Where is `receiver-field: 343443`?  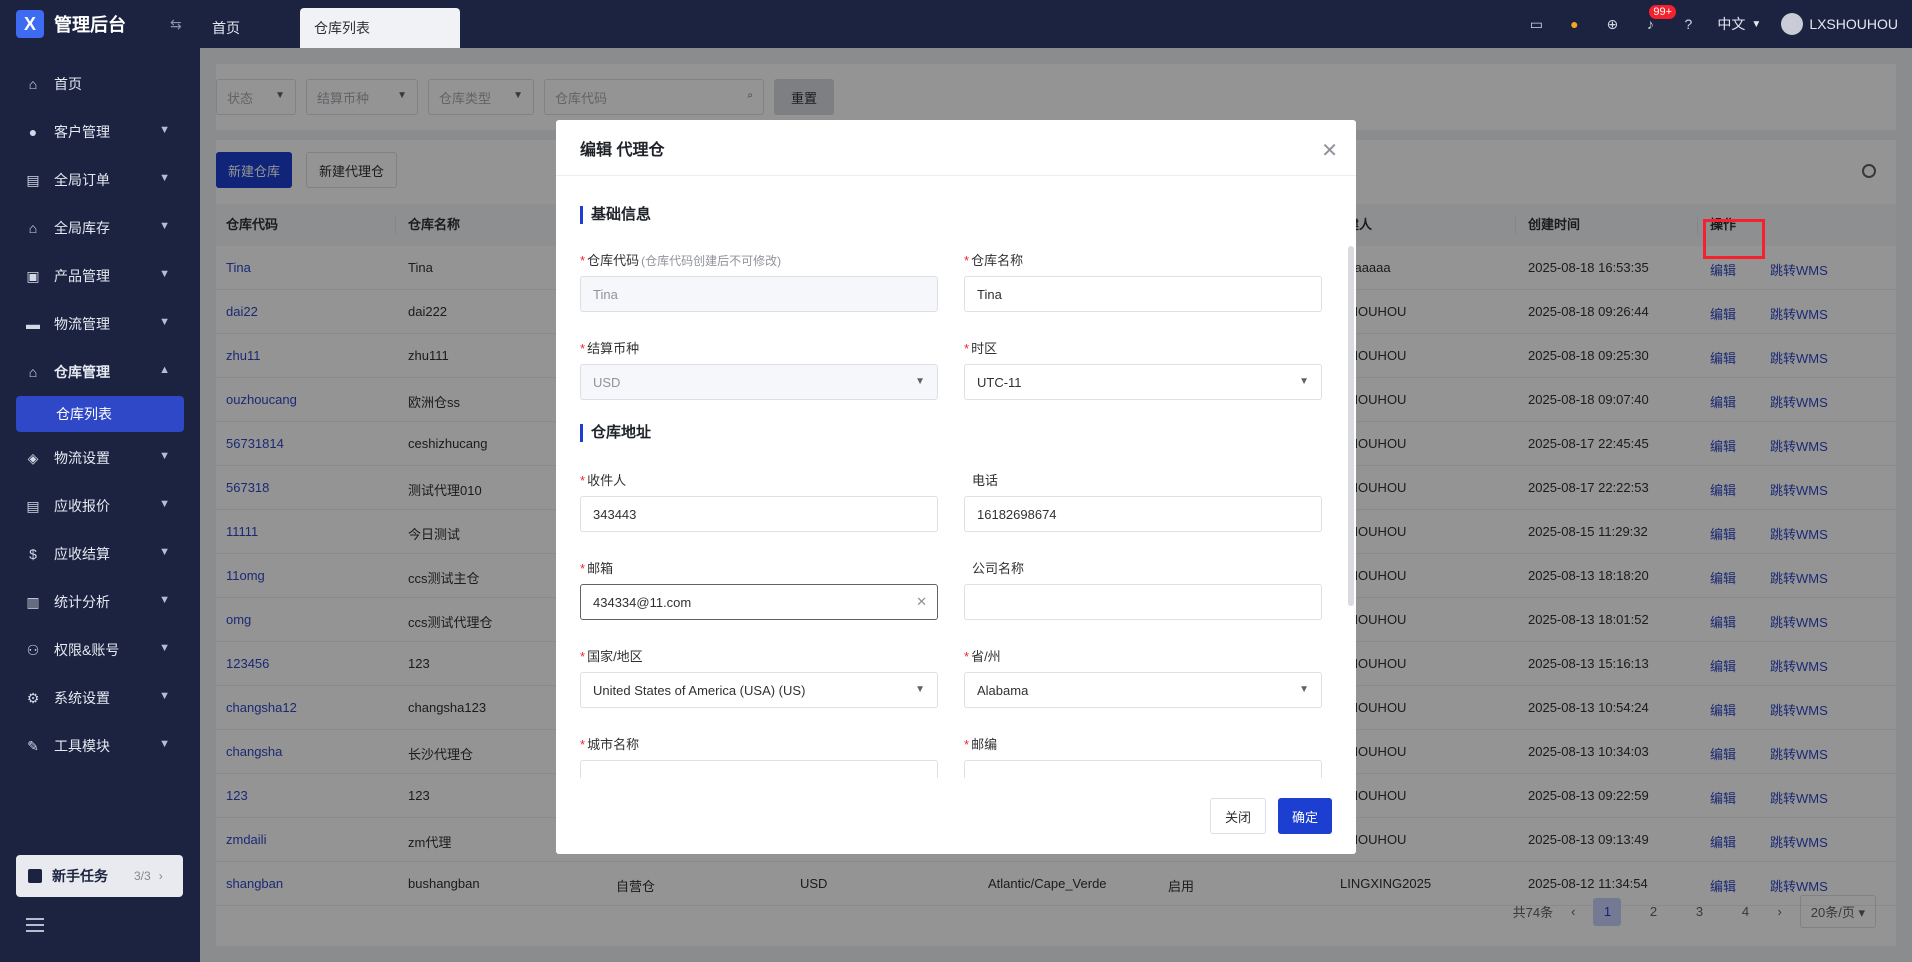
receiver-field: 343443 is located at coordinates (759, 514).